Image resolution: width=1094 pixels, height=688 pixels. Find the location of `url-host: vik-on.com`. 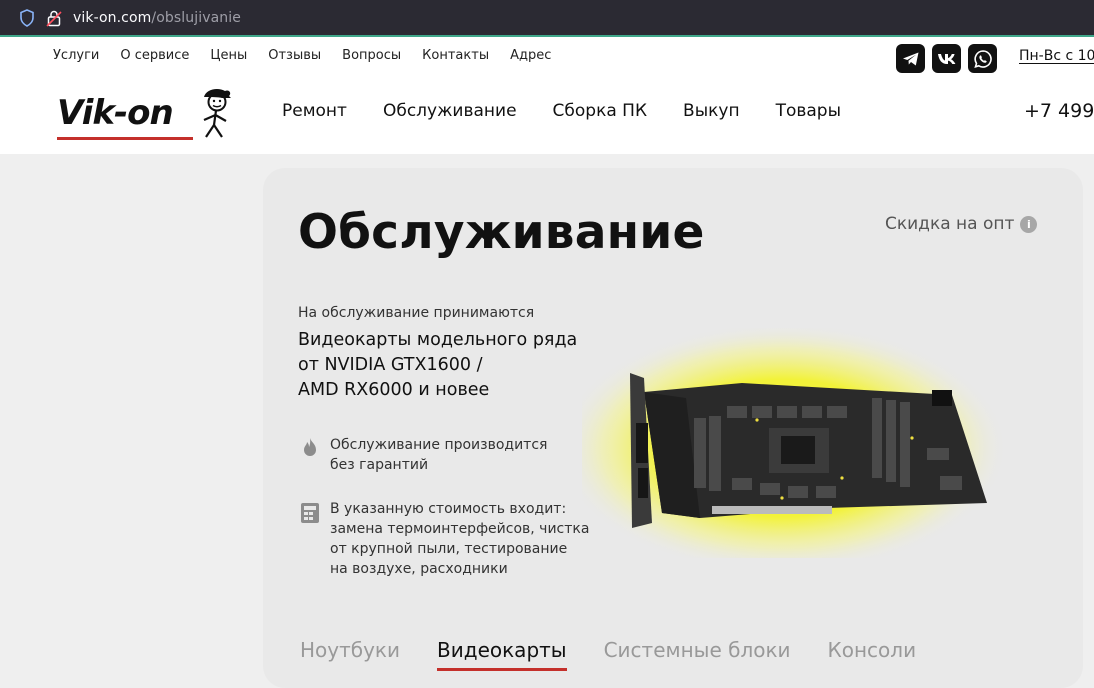

url-host: vik-on.com is located at coordinates (112, 18).